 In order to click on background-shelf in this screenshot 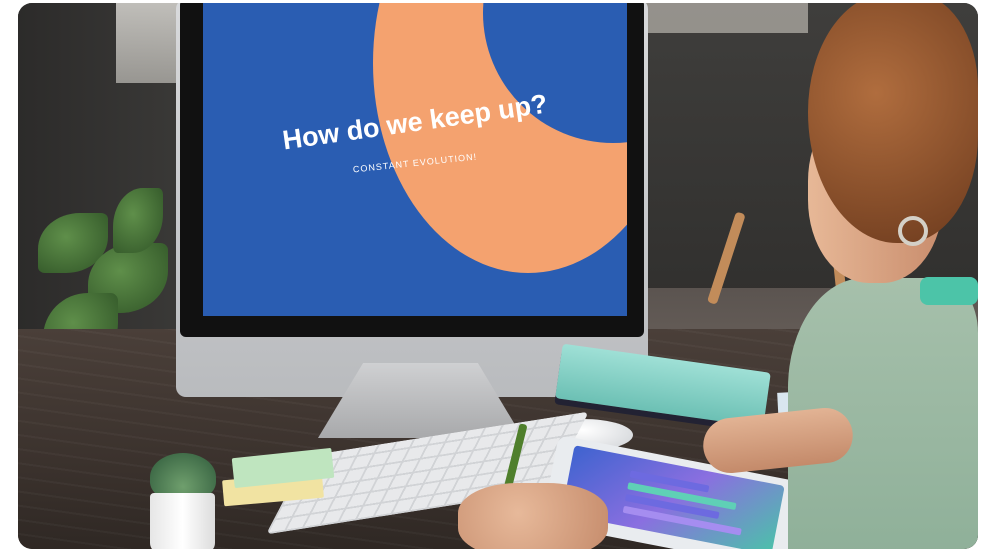, I will do `click(723, 18)`.